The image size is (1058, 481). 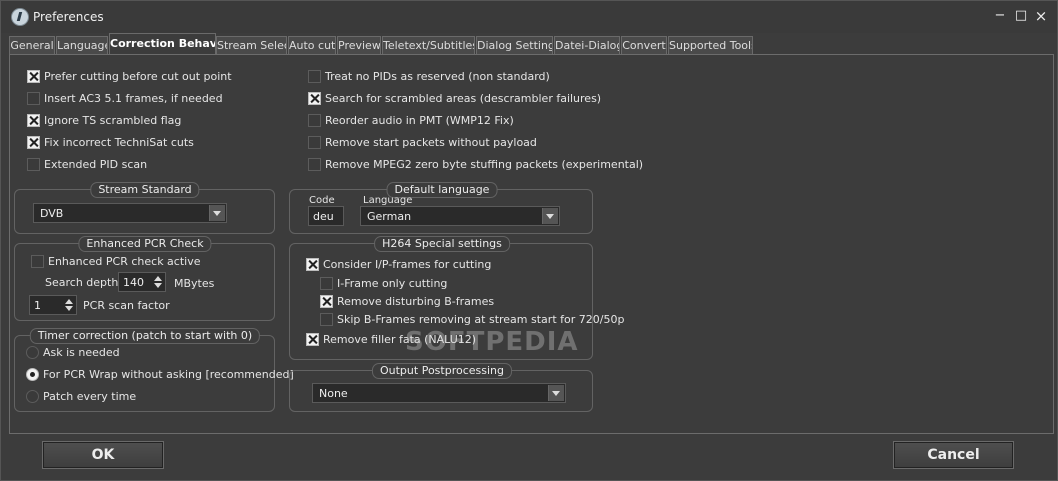 I want to click on code-label: Code, so click(x=322, y=200).